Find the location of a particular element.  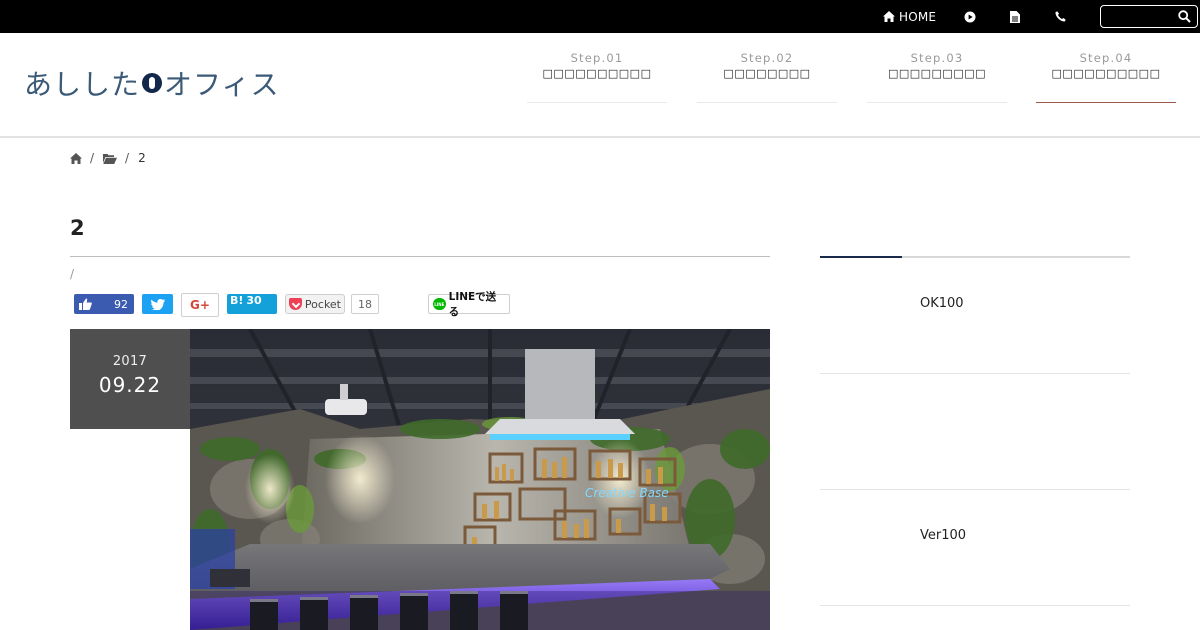

post-date-month-day: 09.22 is located at coordinates (130, 385).